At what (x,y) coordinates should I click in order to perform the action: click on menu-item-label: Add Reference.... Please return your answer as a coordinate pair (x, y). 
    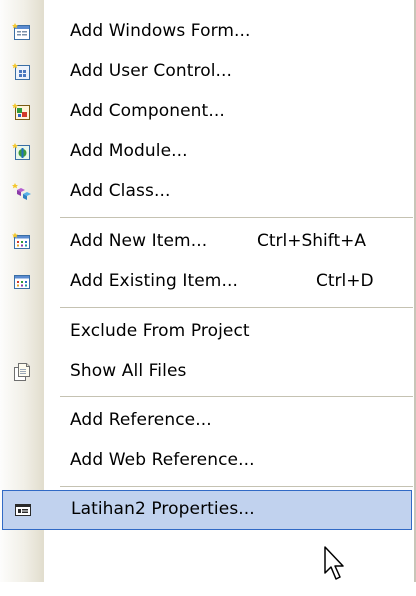
    Looking at the image, I should click on (141, 420).